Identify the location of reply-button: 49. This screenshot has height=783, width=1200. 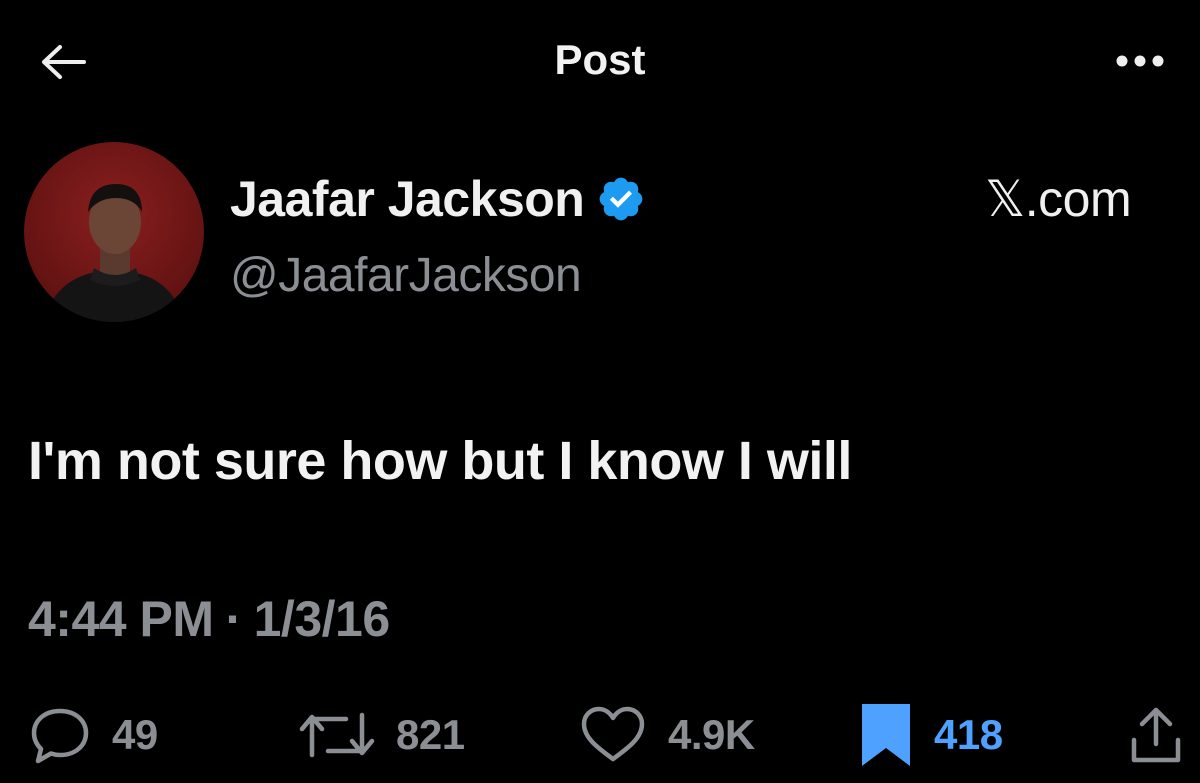
(93, 735).